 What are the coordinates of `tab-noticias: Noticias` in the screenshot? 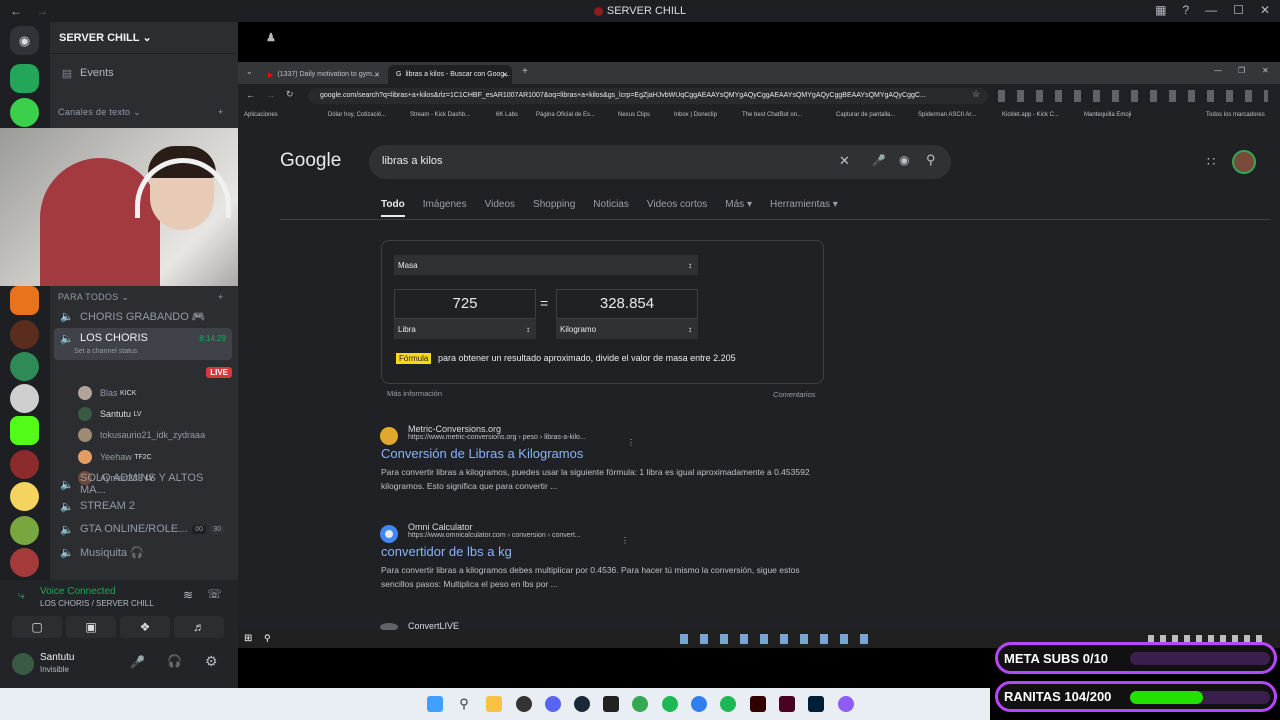 It's located at (611, 208).